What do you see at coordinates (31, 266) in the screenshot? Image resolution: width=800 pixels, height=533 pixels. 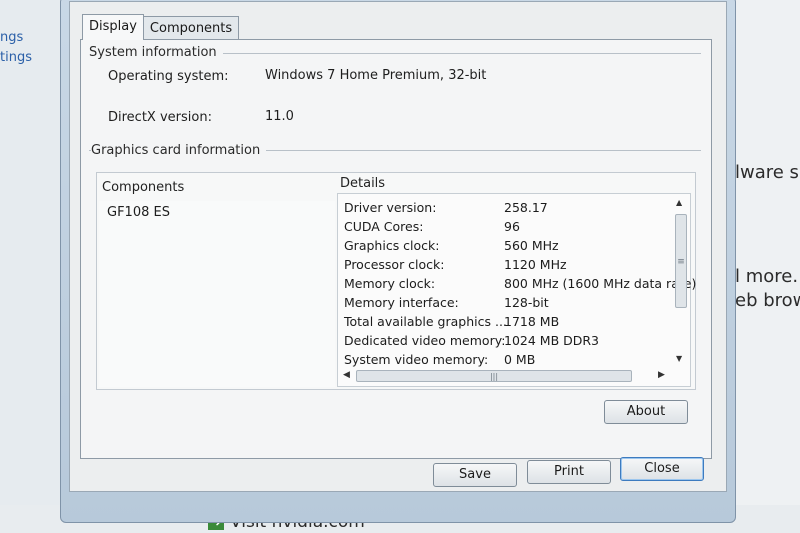 I see `background-left-pane: ngs tings` at bounding box center [31, 266].